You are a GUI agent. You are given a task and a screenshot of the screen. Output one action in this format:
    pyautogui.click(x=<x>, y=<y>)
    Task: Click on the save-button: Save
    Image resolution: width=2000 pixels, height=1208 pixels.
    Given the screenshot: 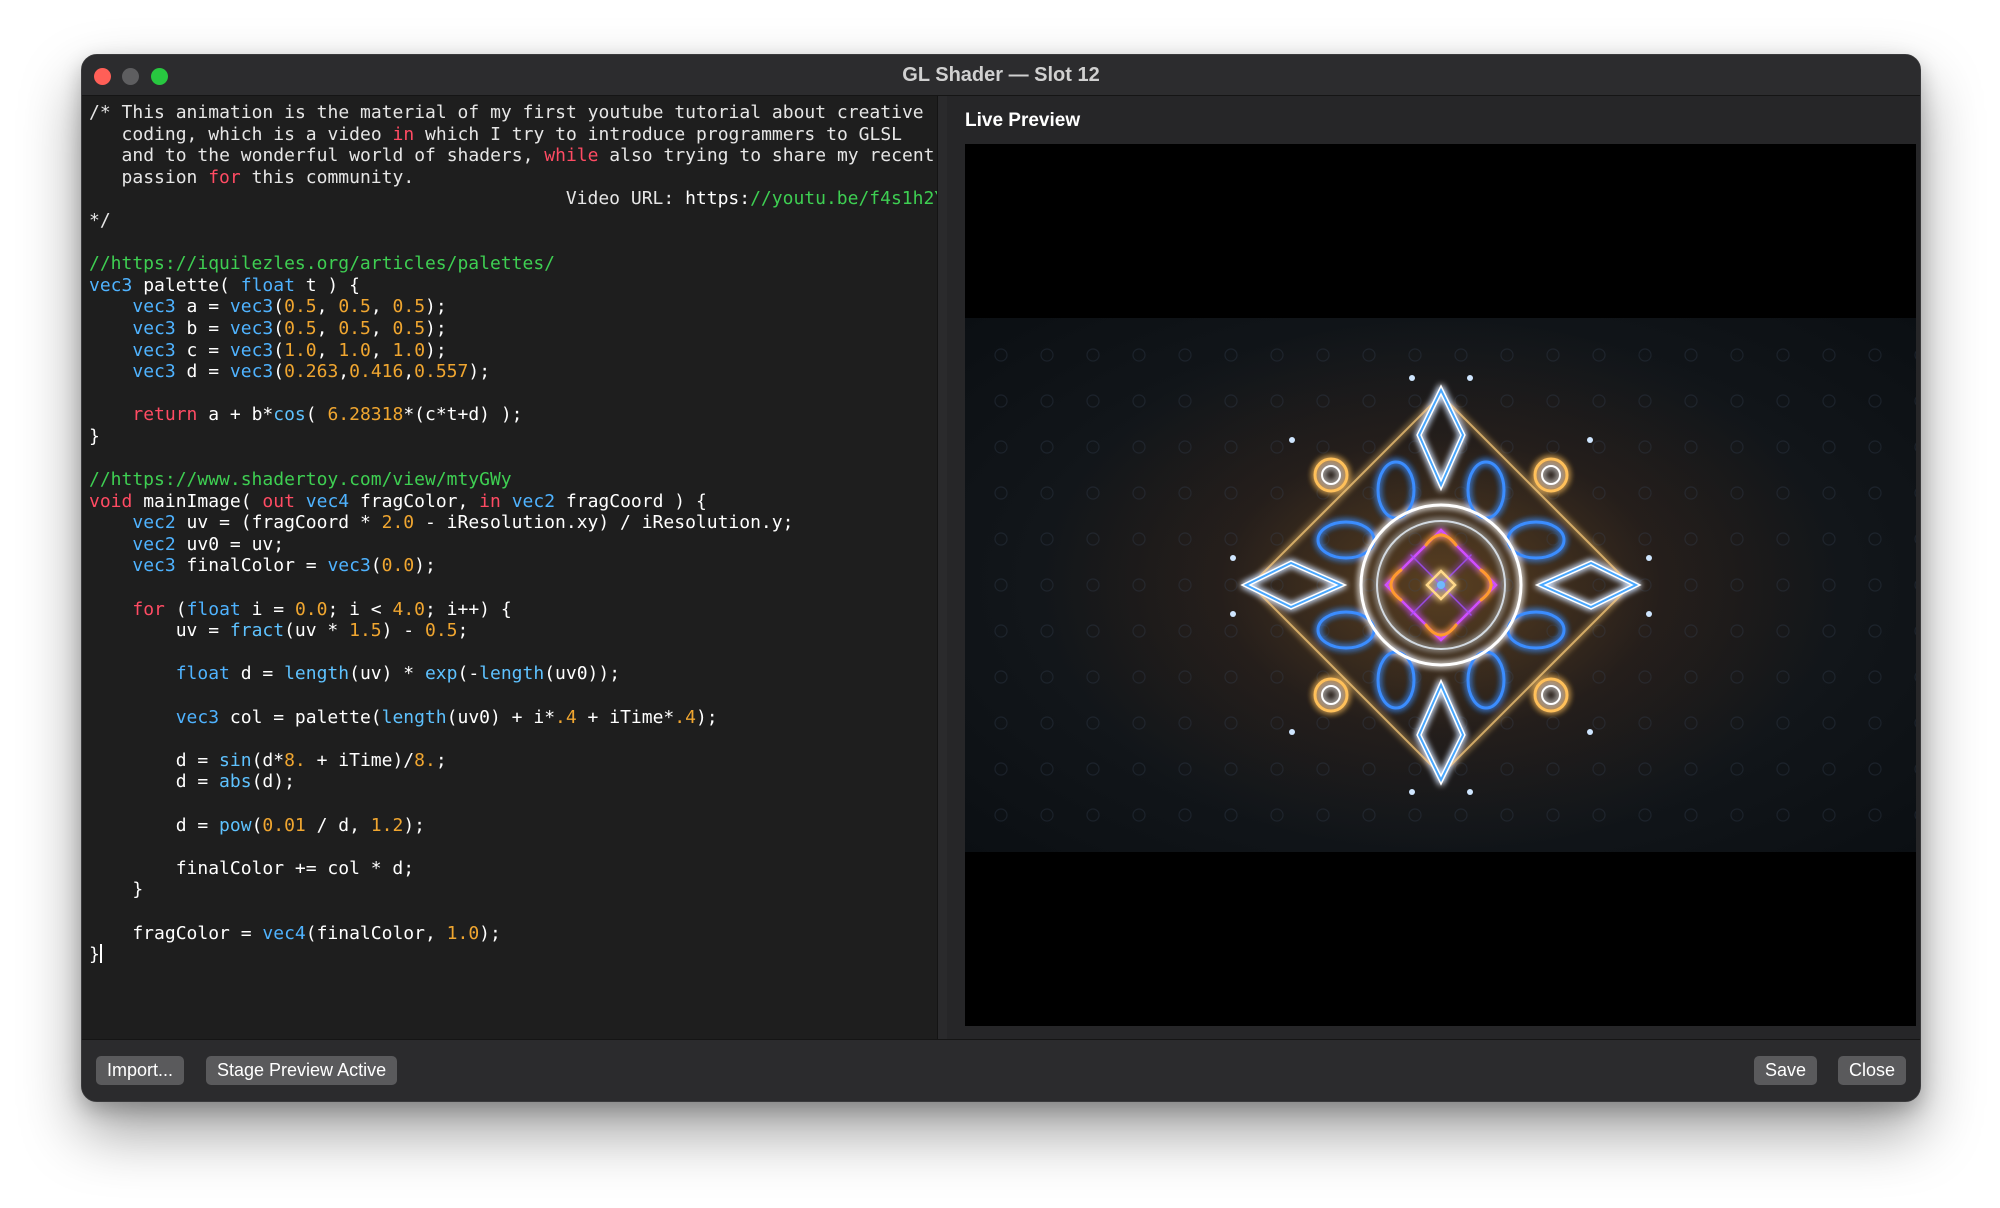 What is the action you would take?
    pyautogui.click(x=1785, y=1070)
    